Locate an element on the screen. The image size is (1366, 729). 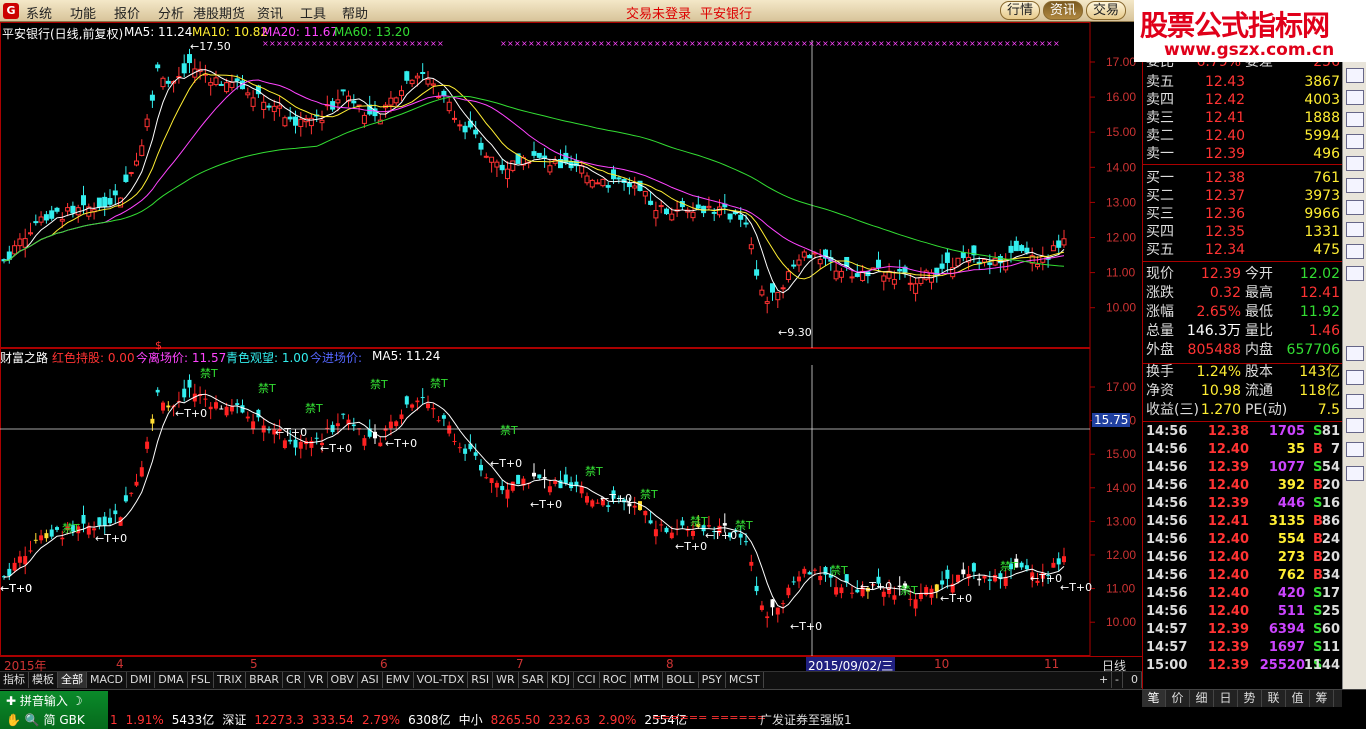
indicator-tab: EMV is located at coordinates (398, 680).